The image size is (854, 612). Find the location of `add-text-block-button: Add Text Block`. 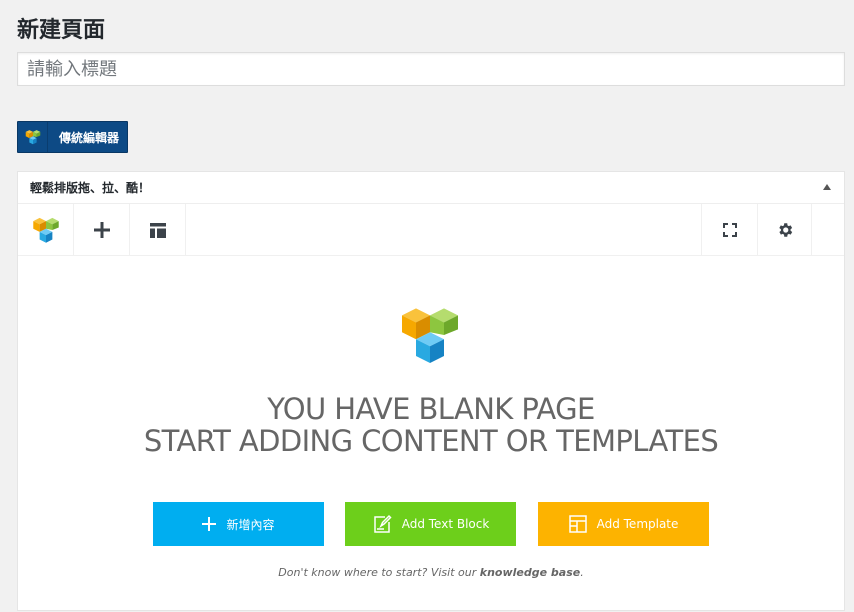

add-text-block-button: Add Text Block is located at coordinates (430, 524).